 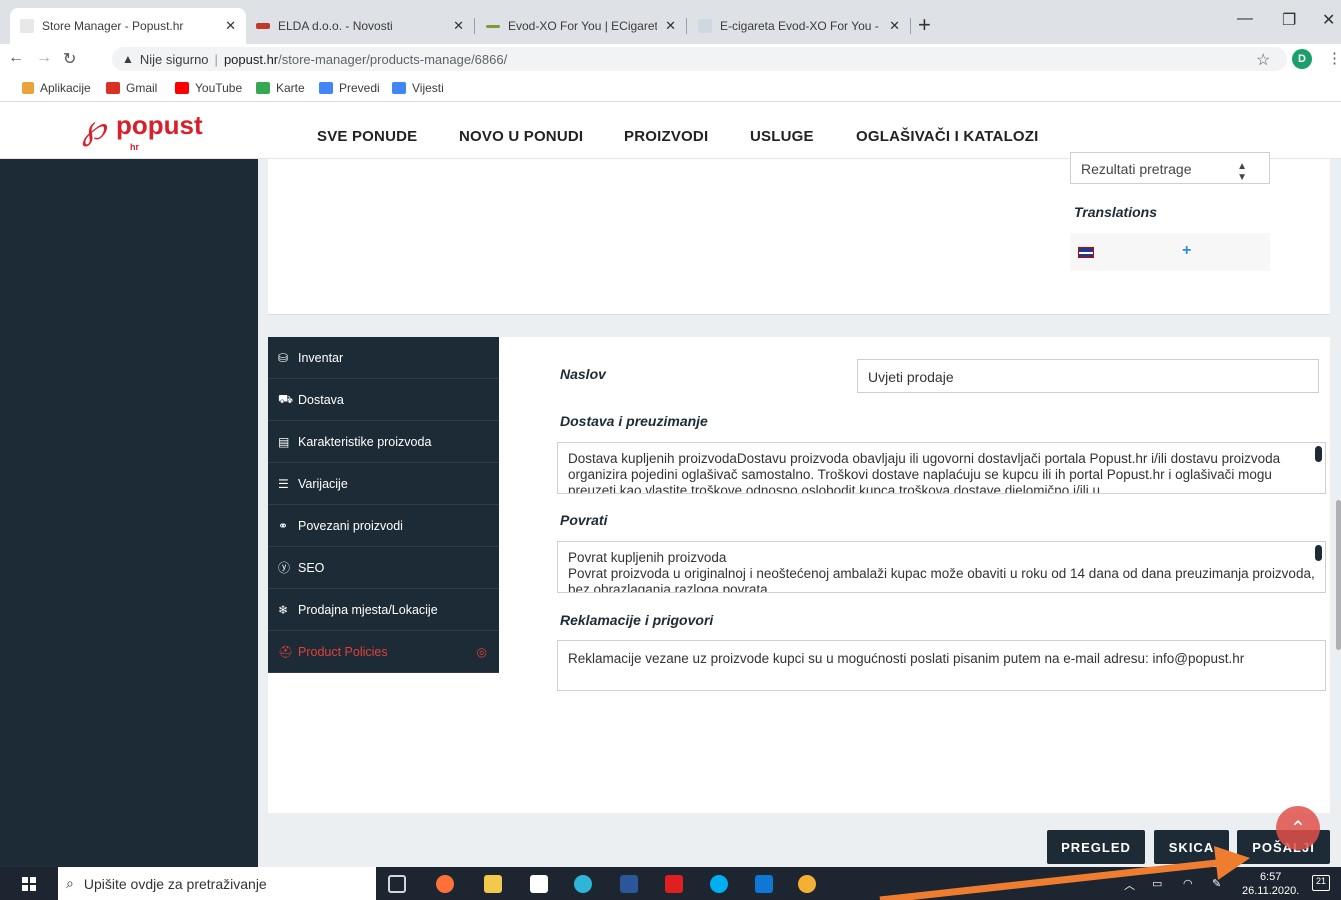 I want to click on pen-icon: ✎, so click(x=1216, y=883).